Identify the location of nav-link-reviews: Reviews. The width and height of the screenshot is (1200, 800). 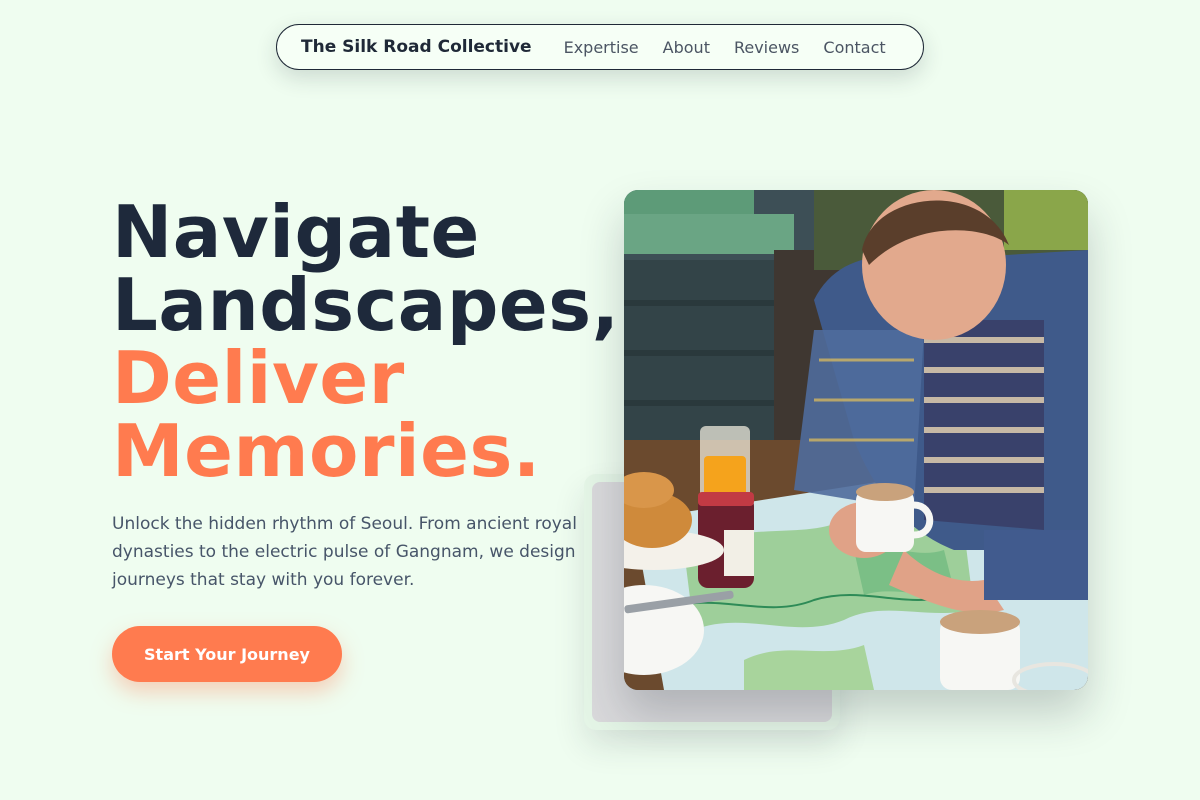
(766, 47).